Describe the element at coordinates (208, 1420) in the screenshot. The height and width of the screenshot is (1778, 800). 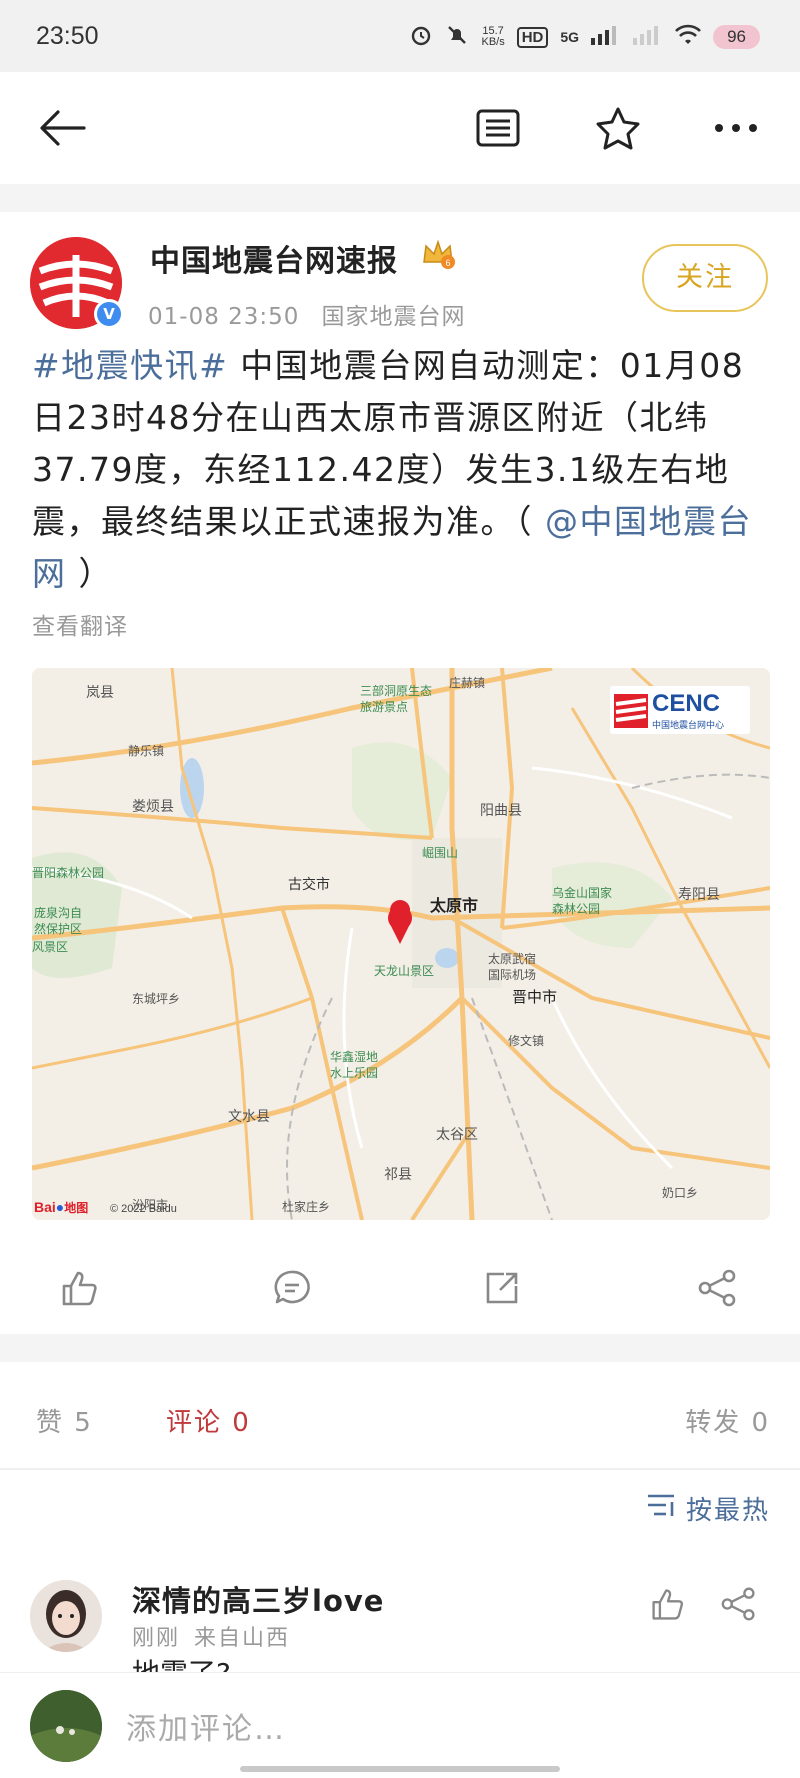
I see `comments-tab: 评论 0` at that location.